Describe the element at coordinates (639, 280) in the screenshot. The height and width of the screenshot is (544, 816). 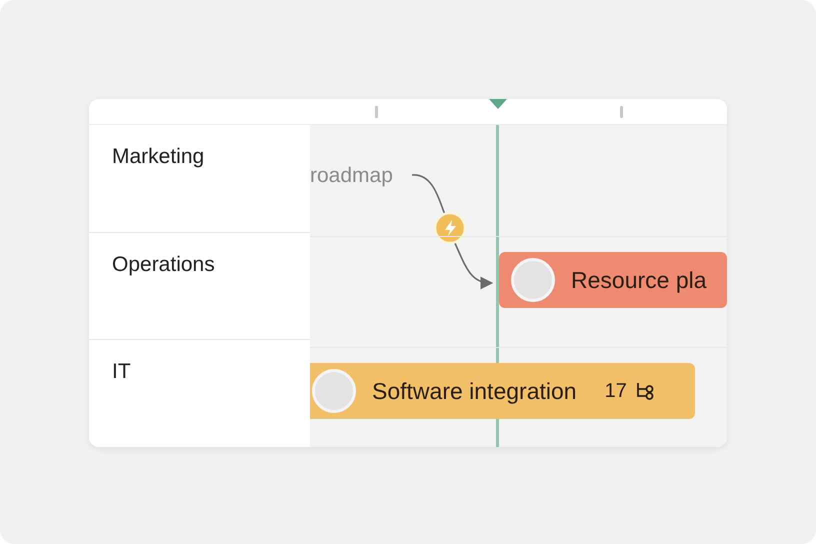
I see `task-title: Resource pla` at that location.